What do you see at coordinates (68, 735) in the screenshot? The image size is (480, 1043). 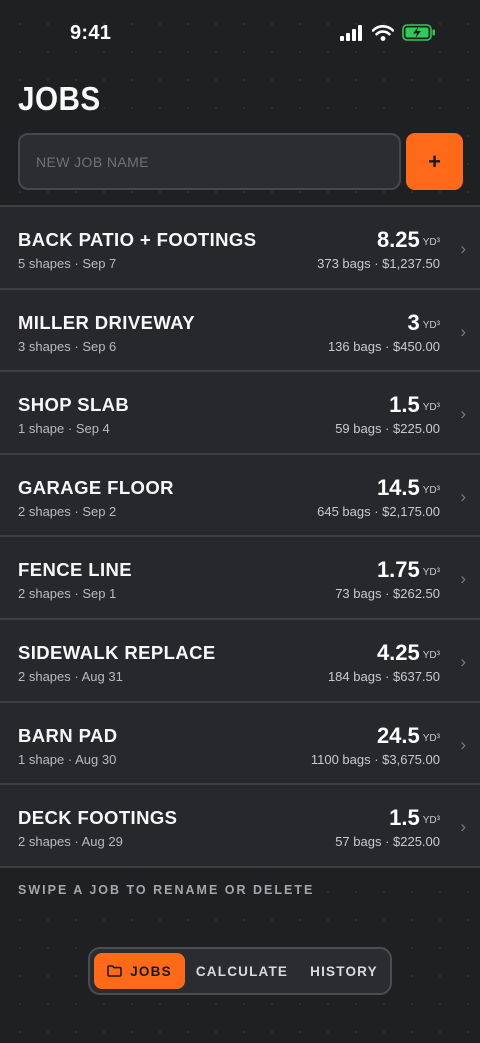 I see `job-name: BARN PAD` at bounding box center [68, 735].